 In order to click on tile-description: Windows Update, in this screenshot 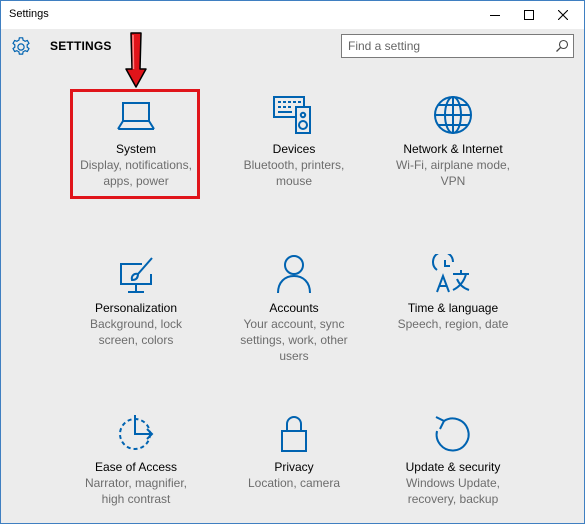, I will do `click(453, 483)`.